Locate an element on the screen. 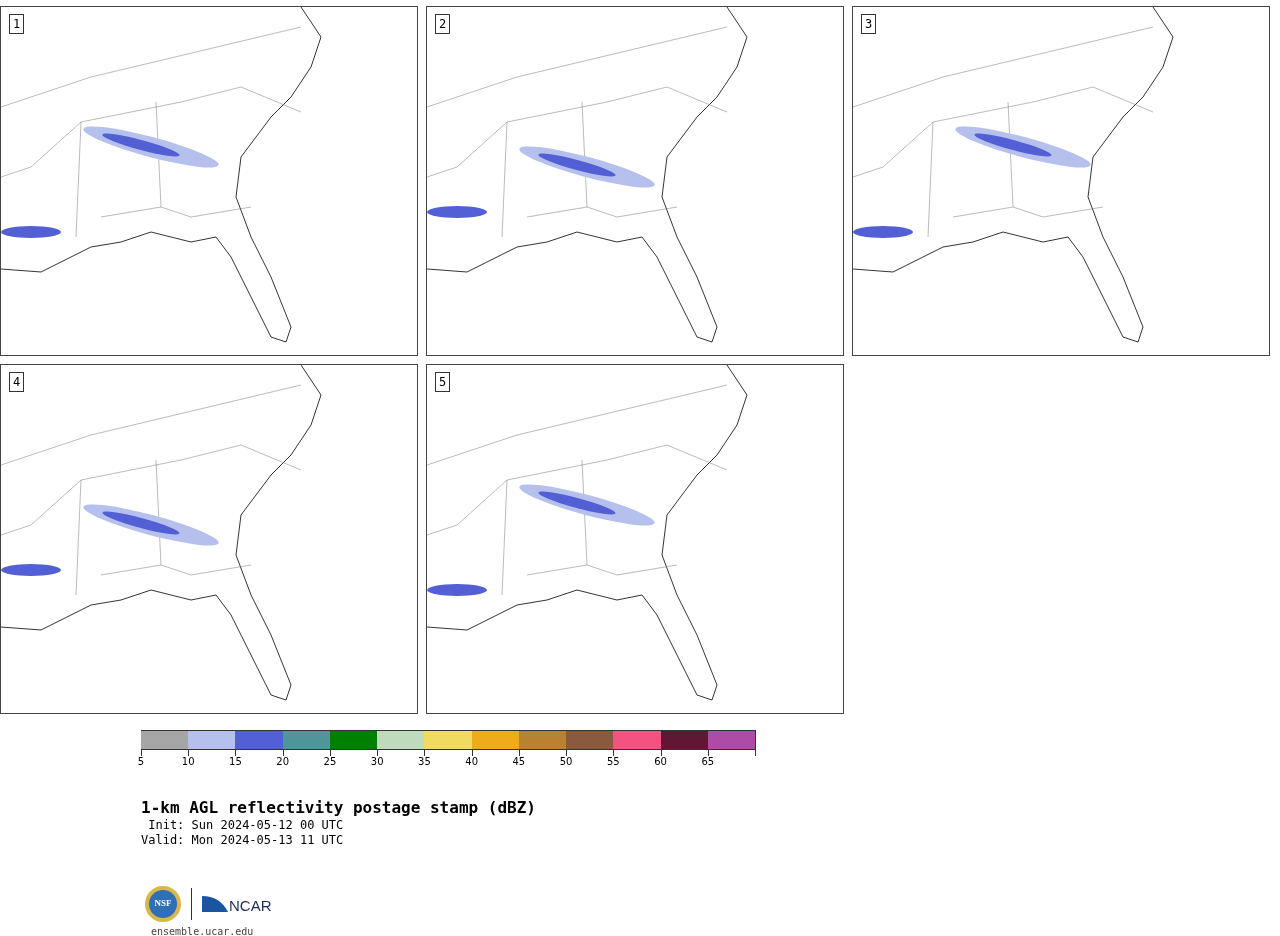 This screenshot has width=1280, height=936. ncar-logo: NCAR is located at coordinates (237, 904).